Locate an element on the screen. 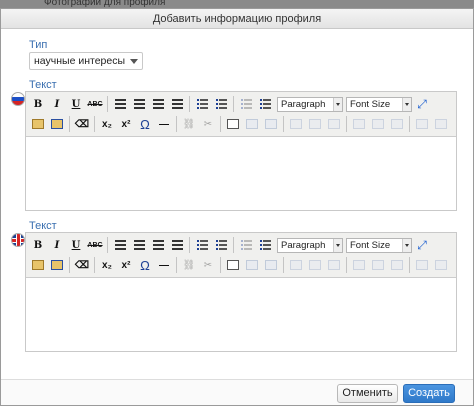 The image size is (474, 406). create-button: Создать is located at coordinates (429, 393).